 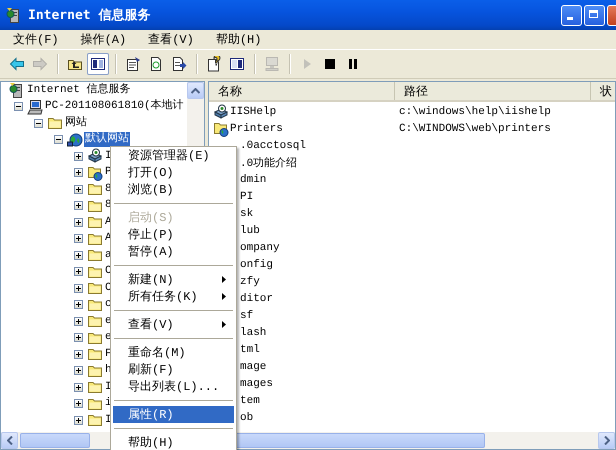 I want to click on tree-item: Internet 信息服务, so click(x=79, y=90).